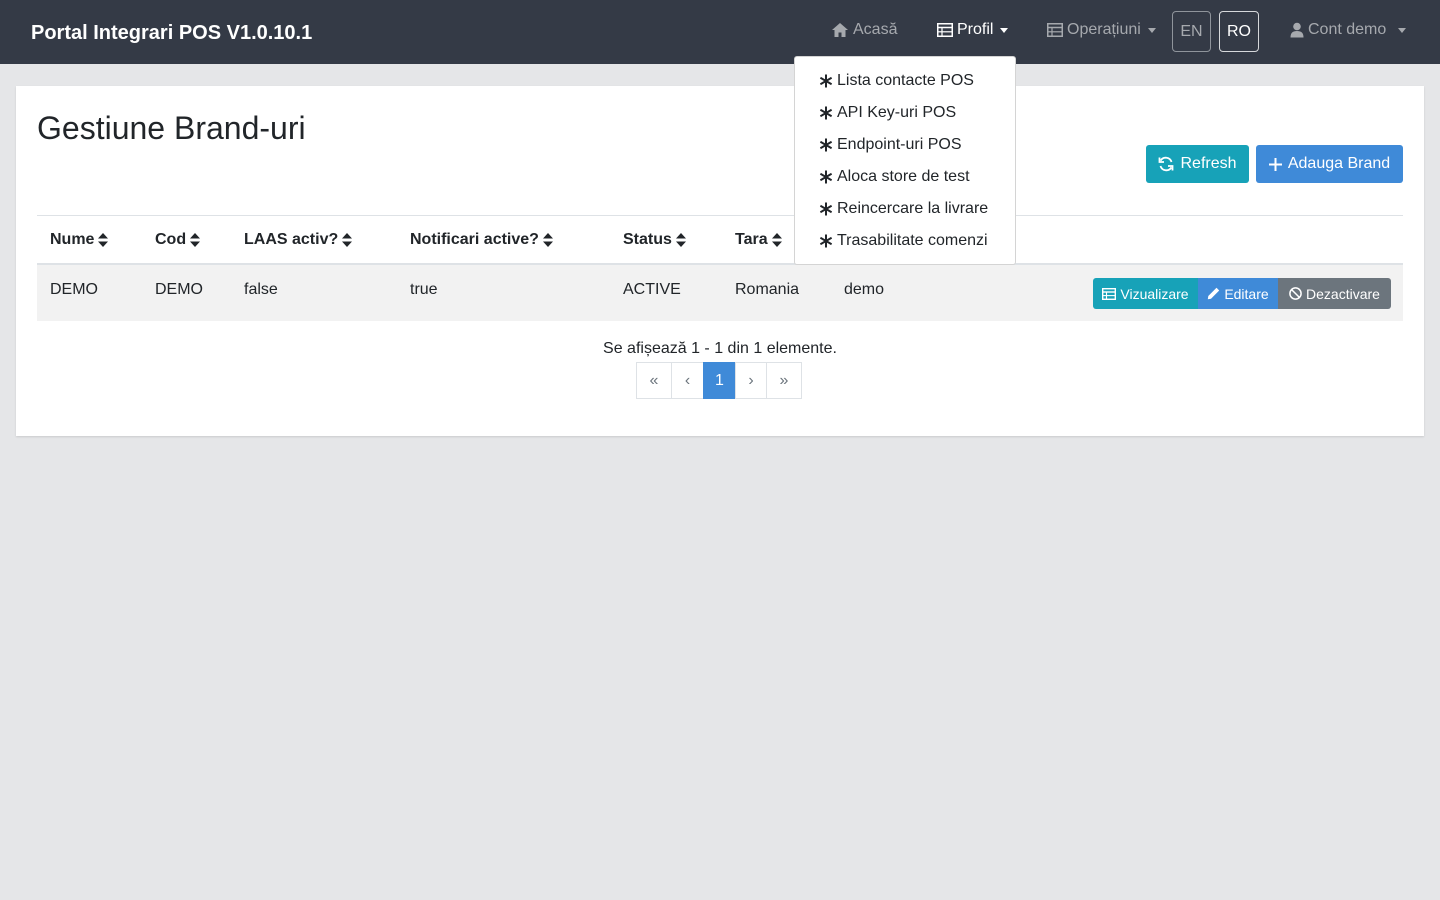 The image size is (1440, 900). I want to click on pagination: « ‹ 1 › », so click(719, 380).